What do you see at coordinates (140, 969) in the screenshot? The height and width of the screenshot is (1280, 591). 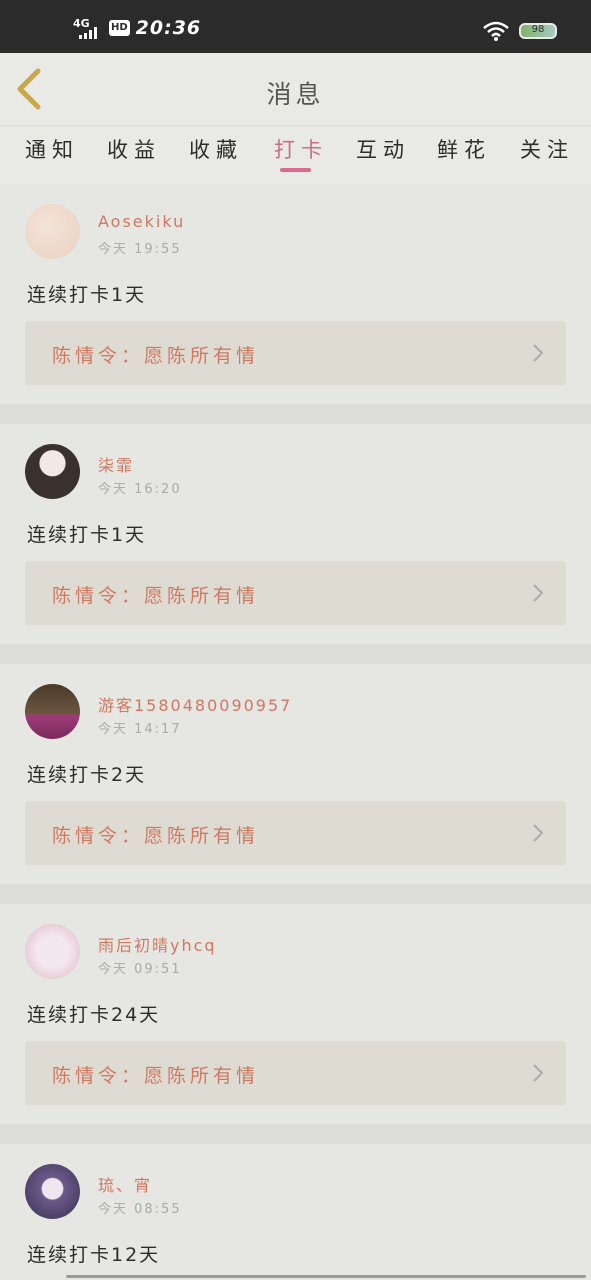 I see `checkin-time: 今天 09:51` at bounding box center [140, 969].